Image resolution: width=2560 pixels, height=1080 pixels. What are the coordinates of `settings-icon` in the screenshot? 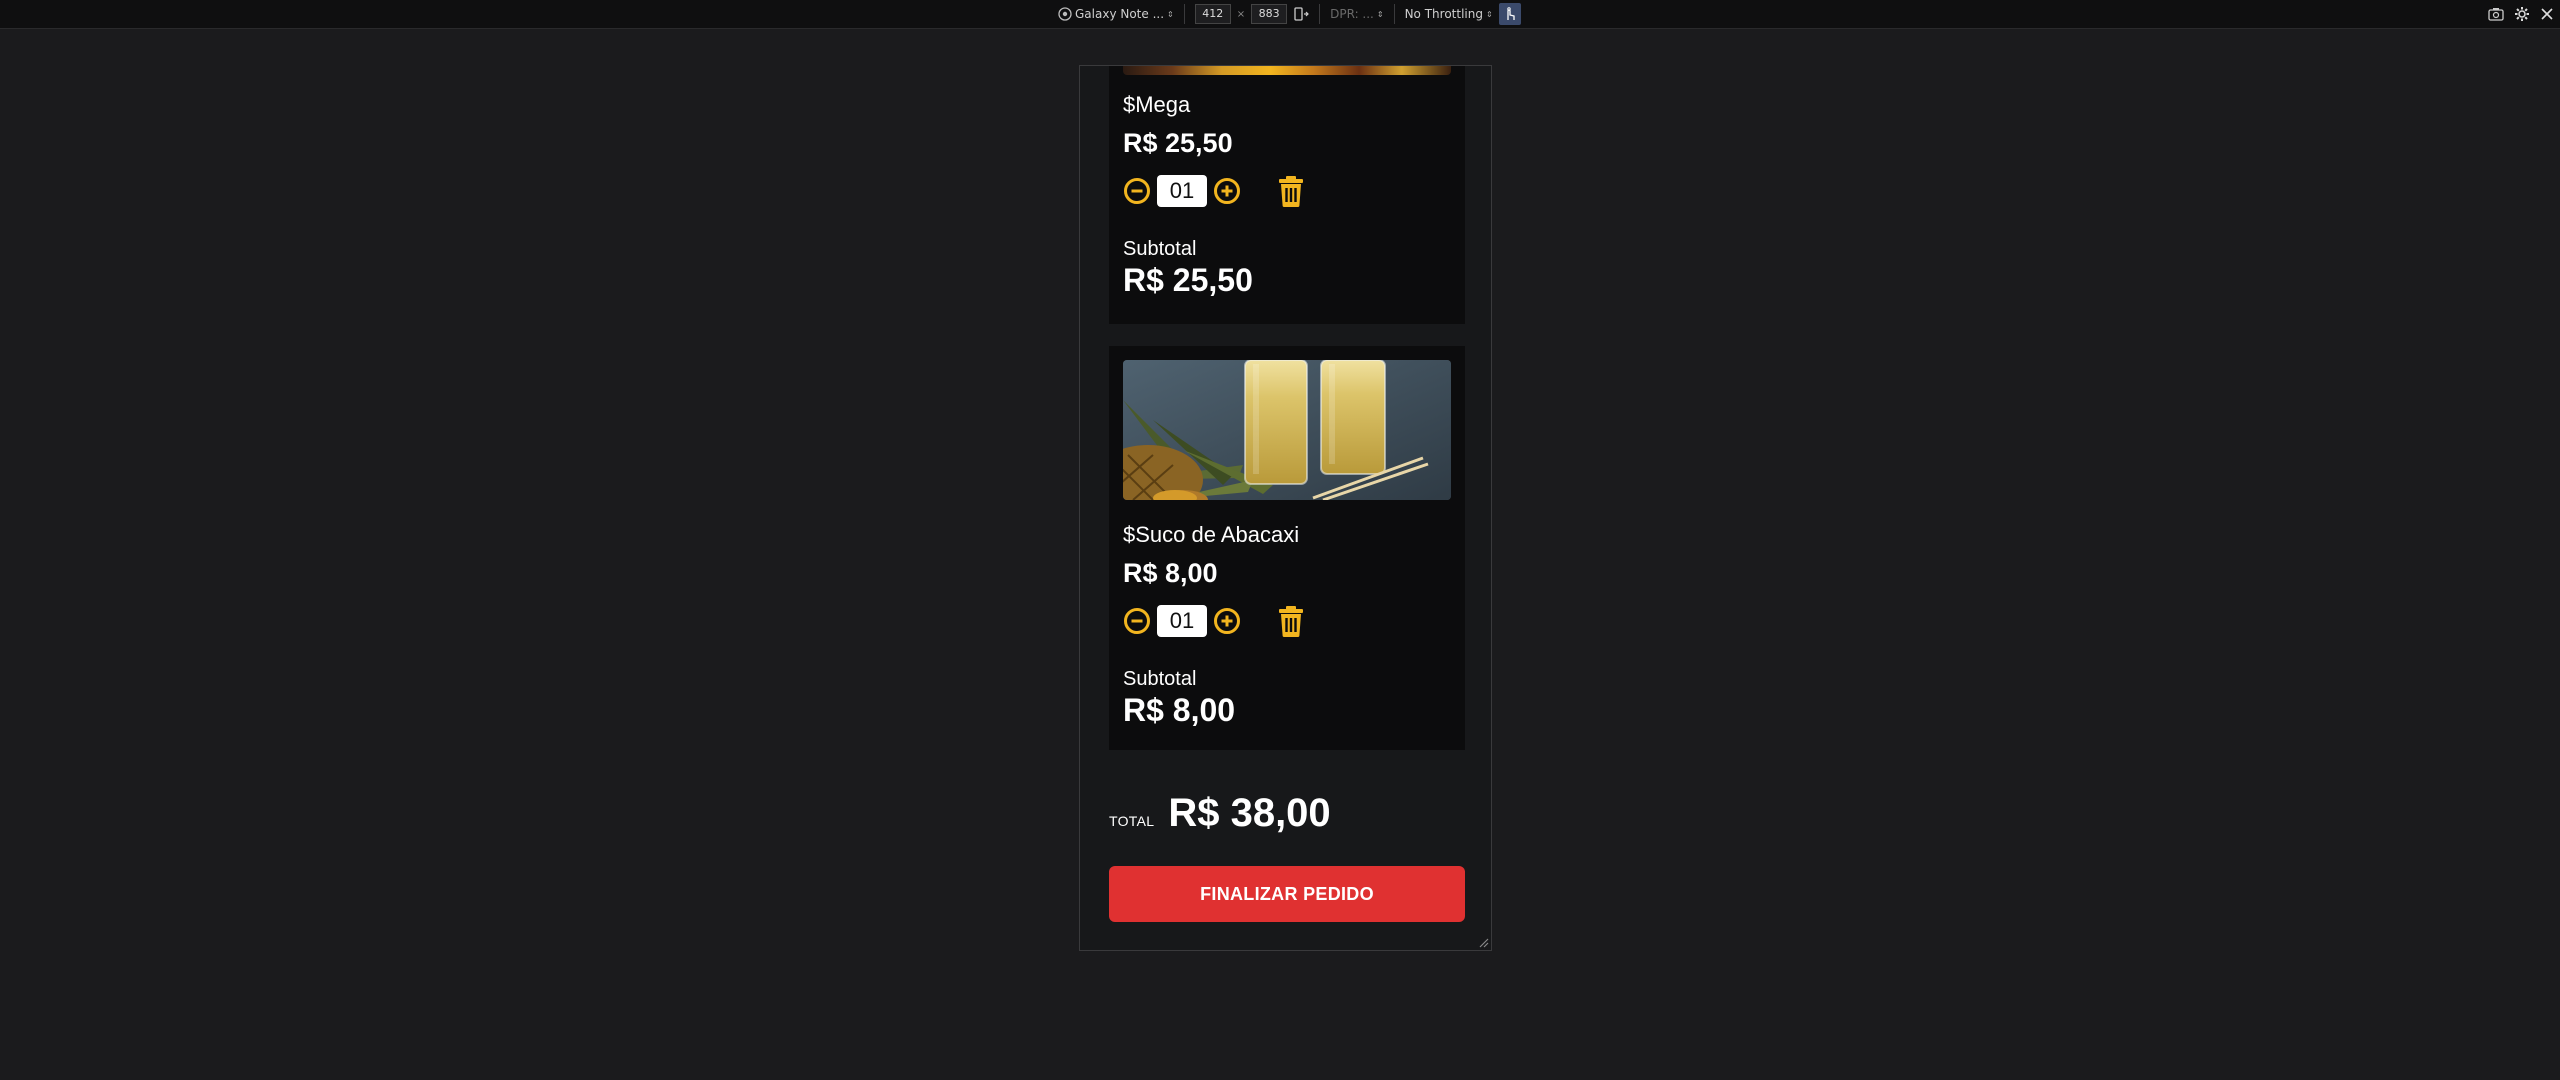 It's located at (2522, 14).